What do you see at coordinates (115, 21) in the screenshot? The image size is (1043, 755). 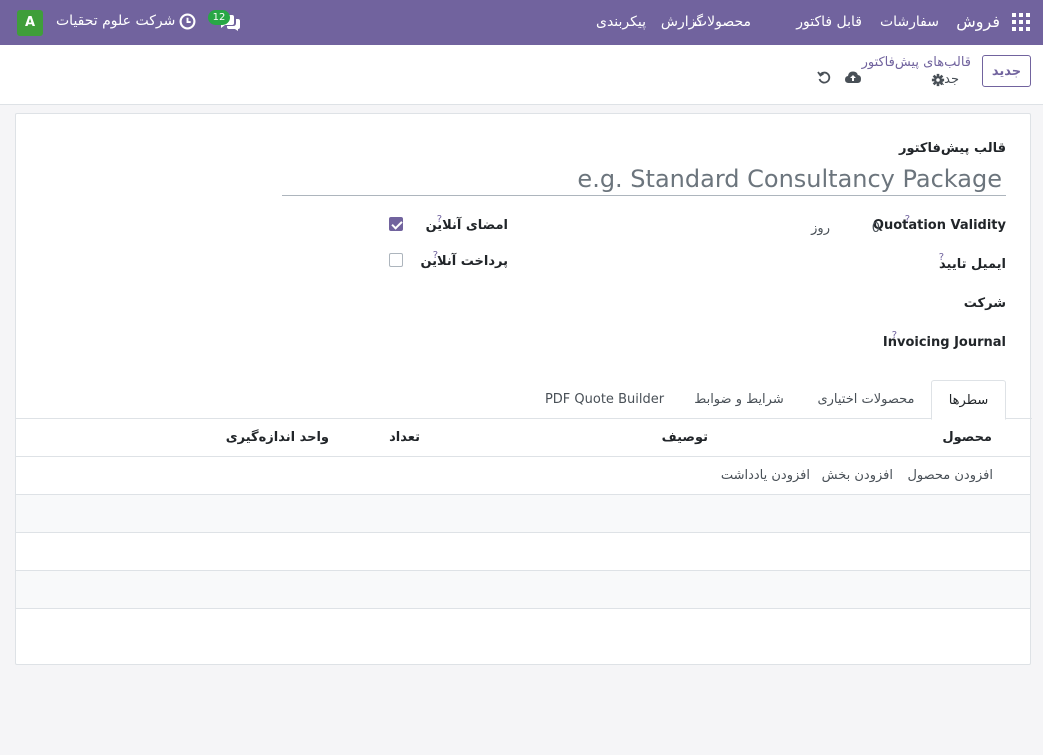 I see `company-switcher: شرکت علوم تحقیات` at bounding box center [115, 21].